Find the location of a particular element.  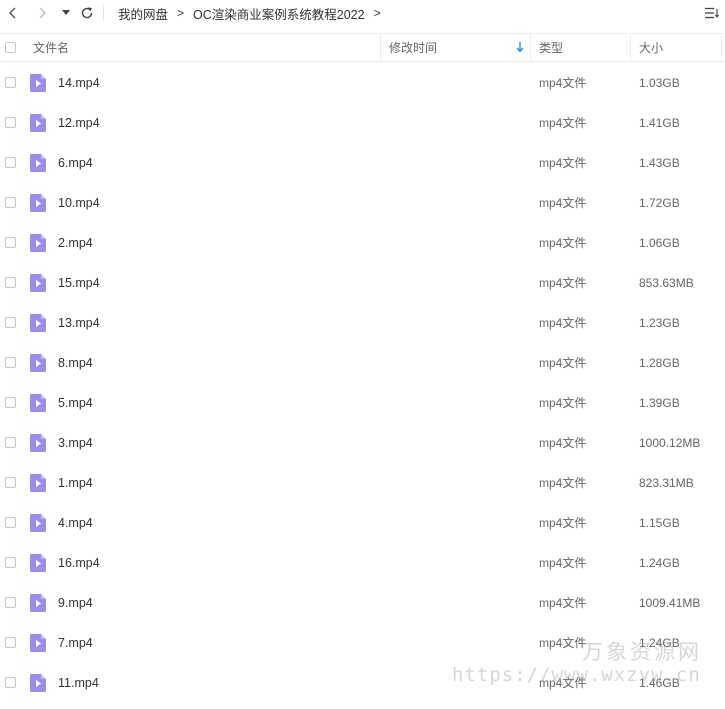

file-size: 1.46GB is located at coordinates (659, 683).